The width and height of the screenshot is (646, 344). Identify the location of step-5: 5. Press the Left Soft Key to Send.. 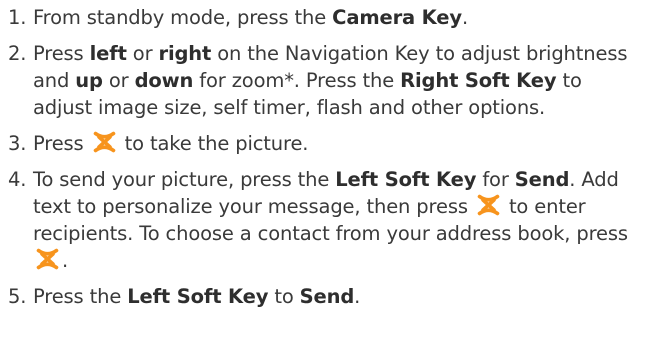
(327, 296).